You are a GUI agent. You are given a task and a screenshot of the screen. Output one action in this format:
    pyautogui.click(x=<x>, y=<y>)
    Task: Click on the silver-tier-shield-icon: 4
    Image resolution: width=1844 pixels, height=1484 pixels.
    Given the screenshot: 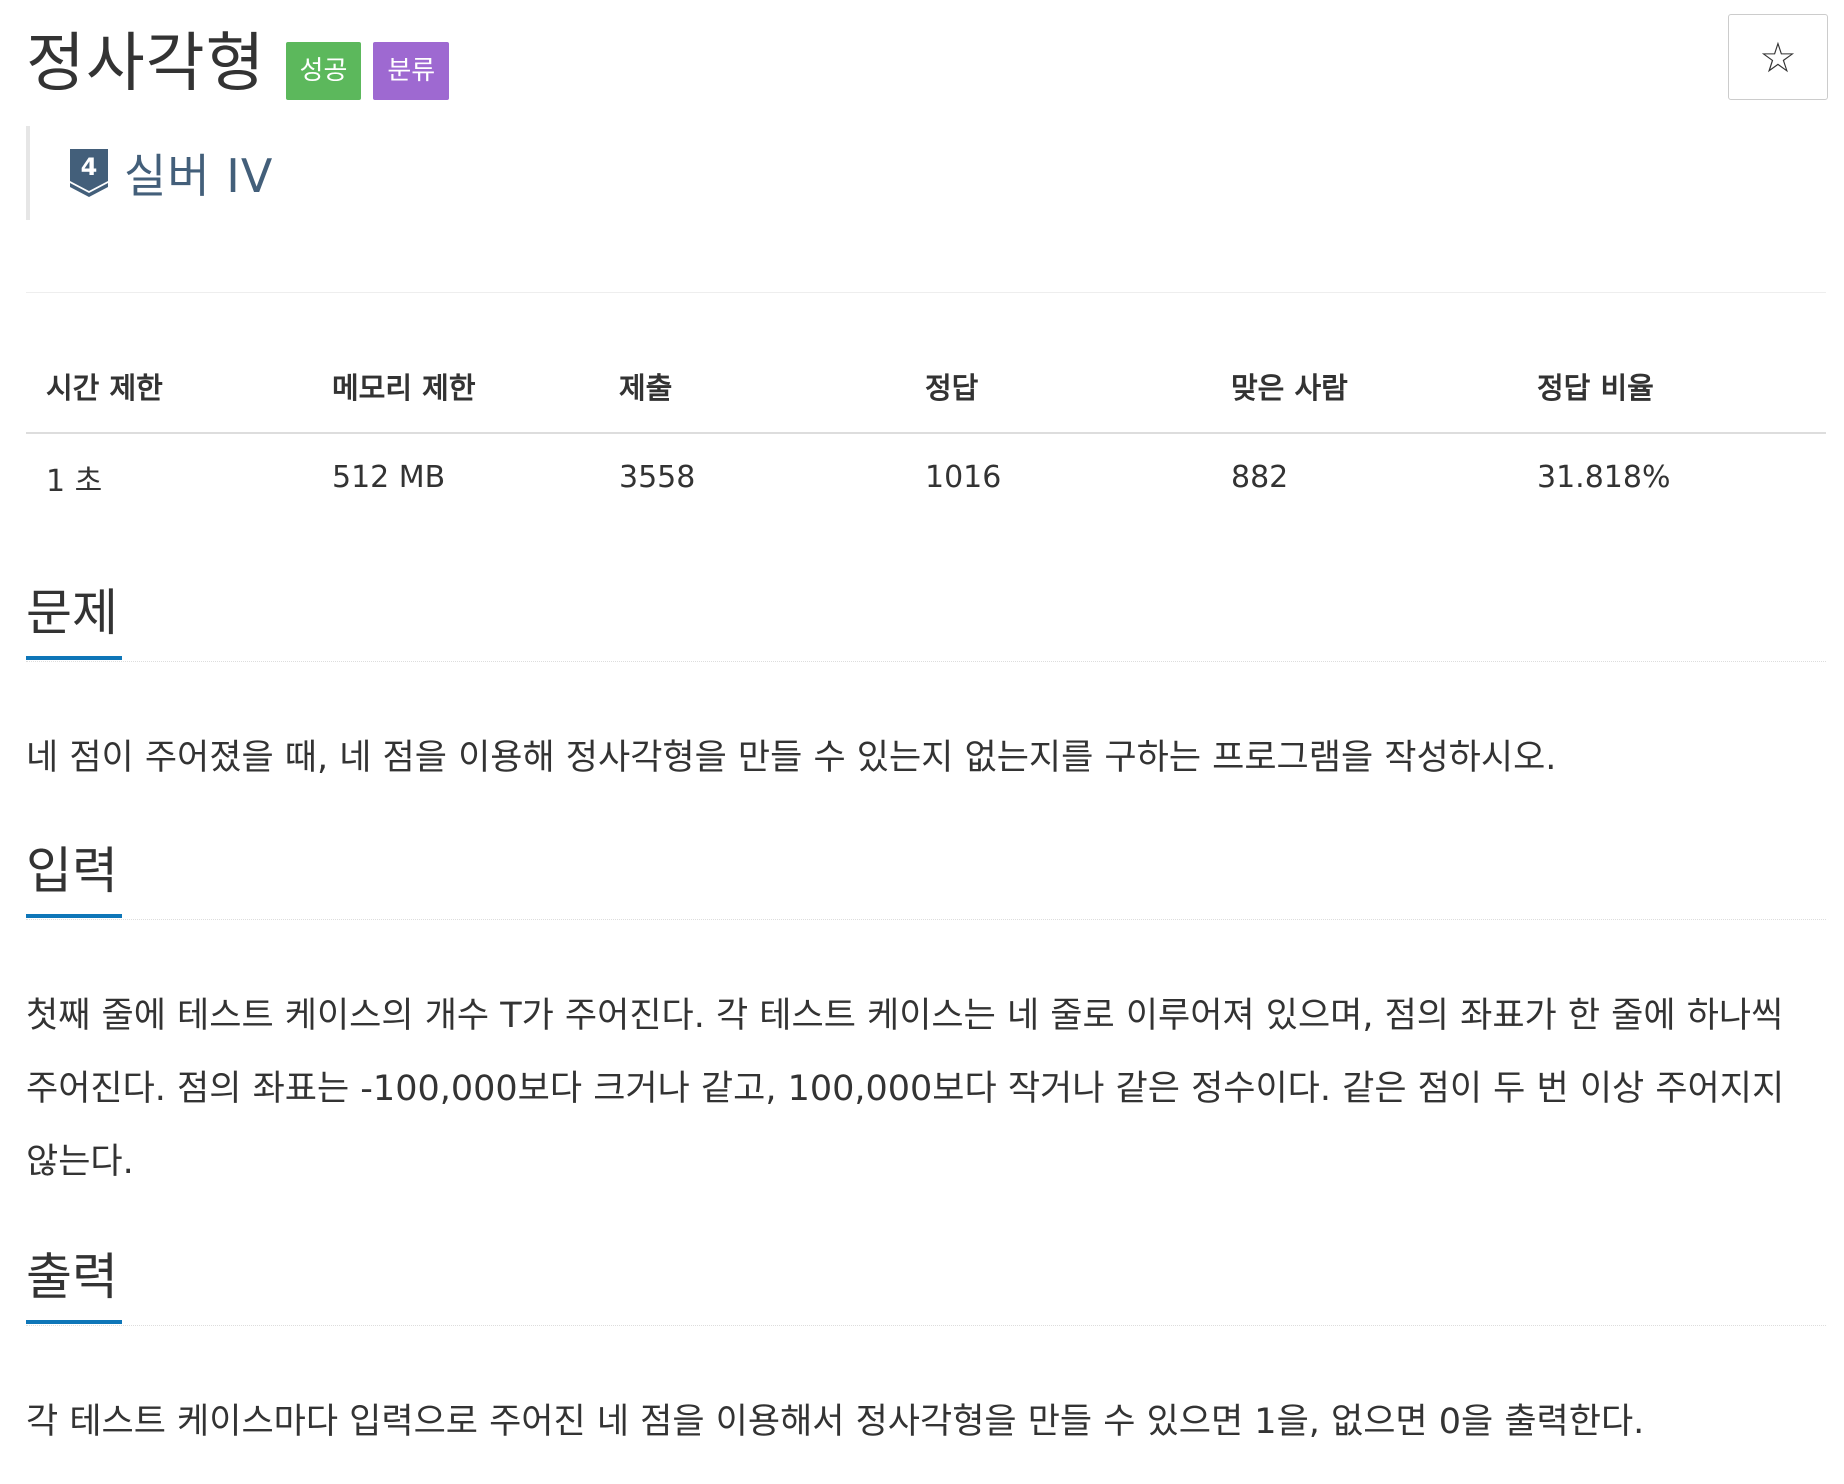 What is the action you would take?
    pyautogui.click(x=89, y=173)
    